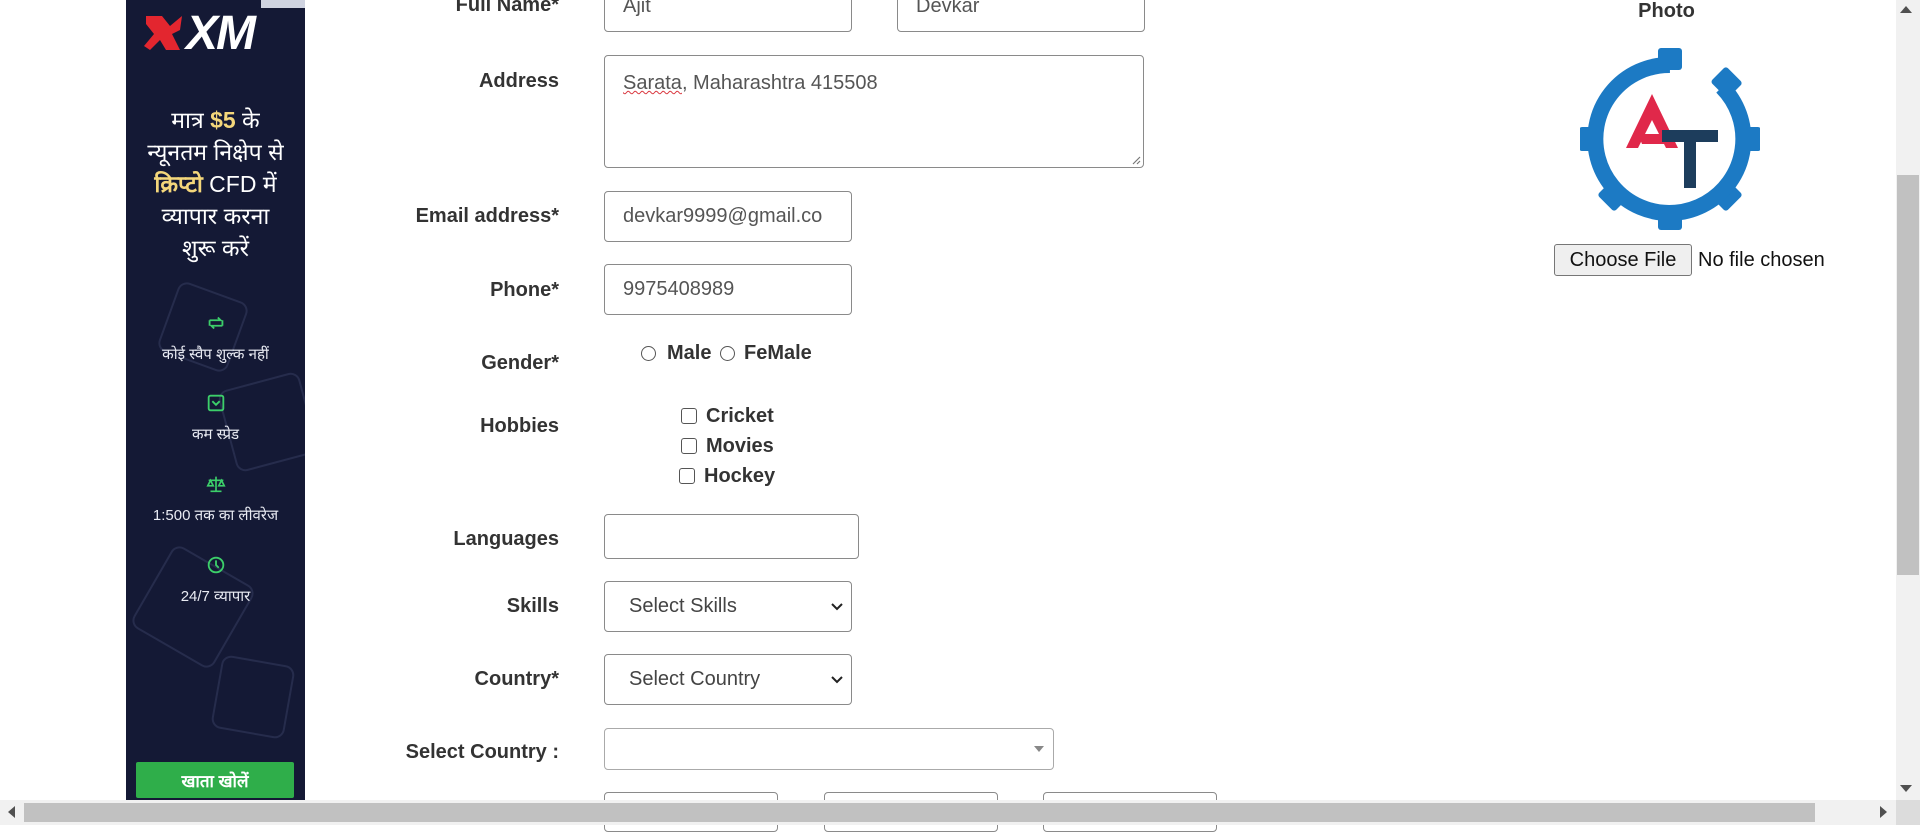 The image size is (1920, 832). What do you see at coordinates (695, 679) in the screenshot?
I see `country-selected-value: Select Country` at bounding box center [695, 679].